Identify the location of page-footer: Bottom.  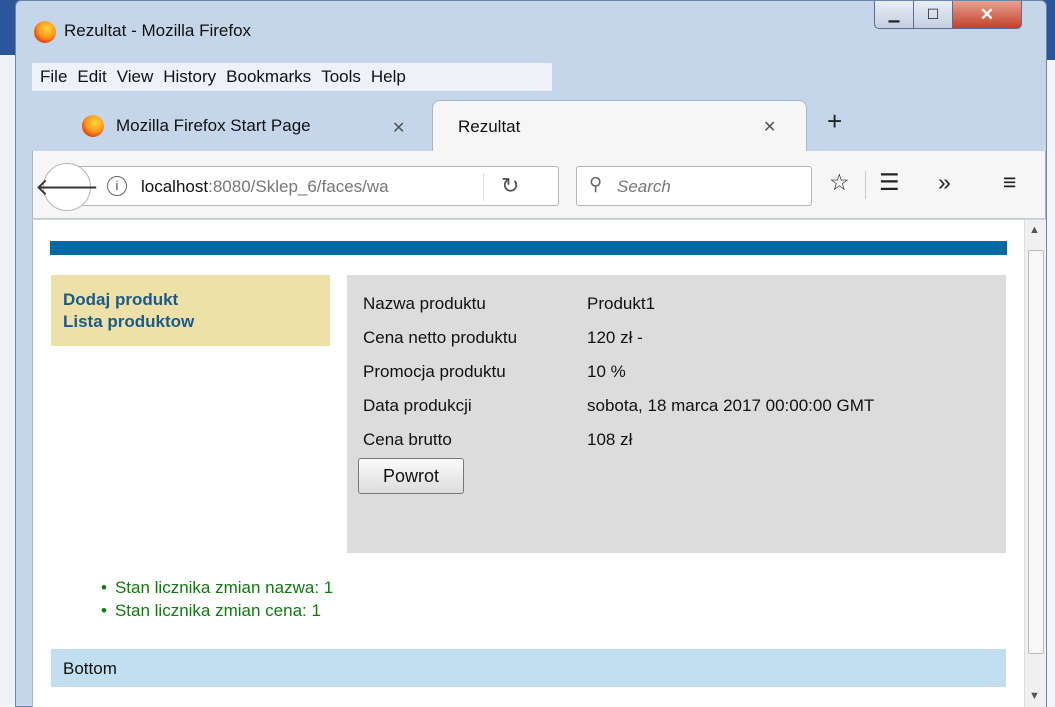
(528, 668).